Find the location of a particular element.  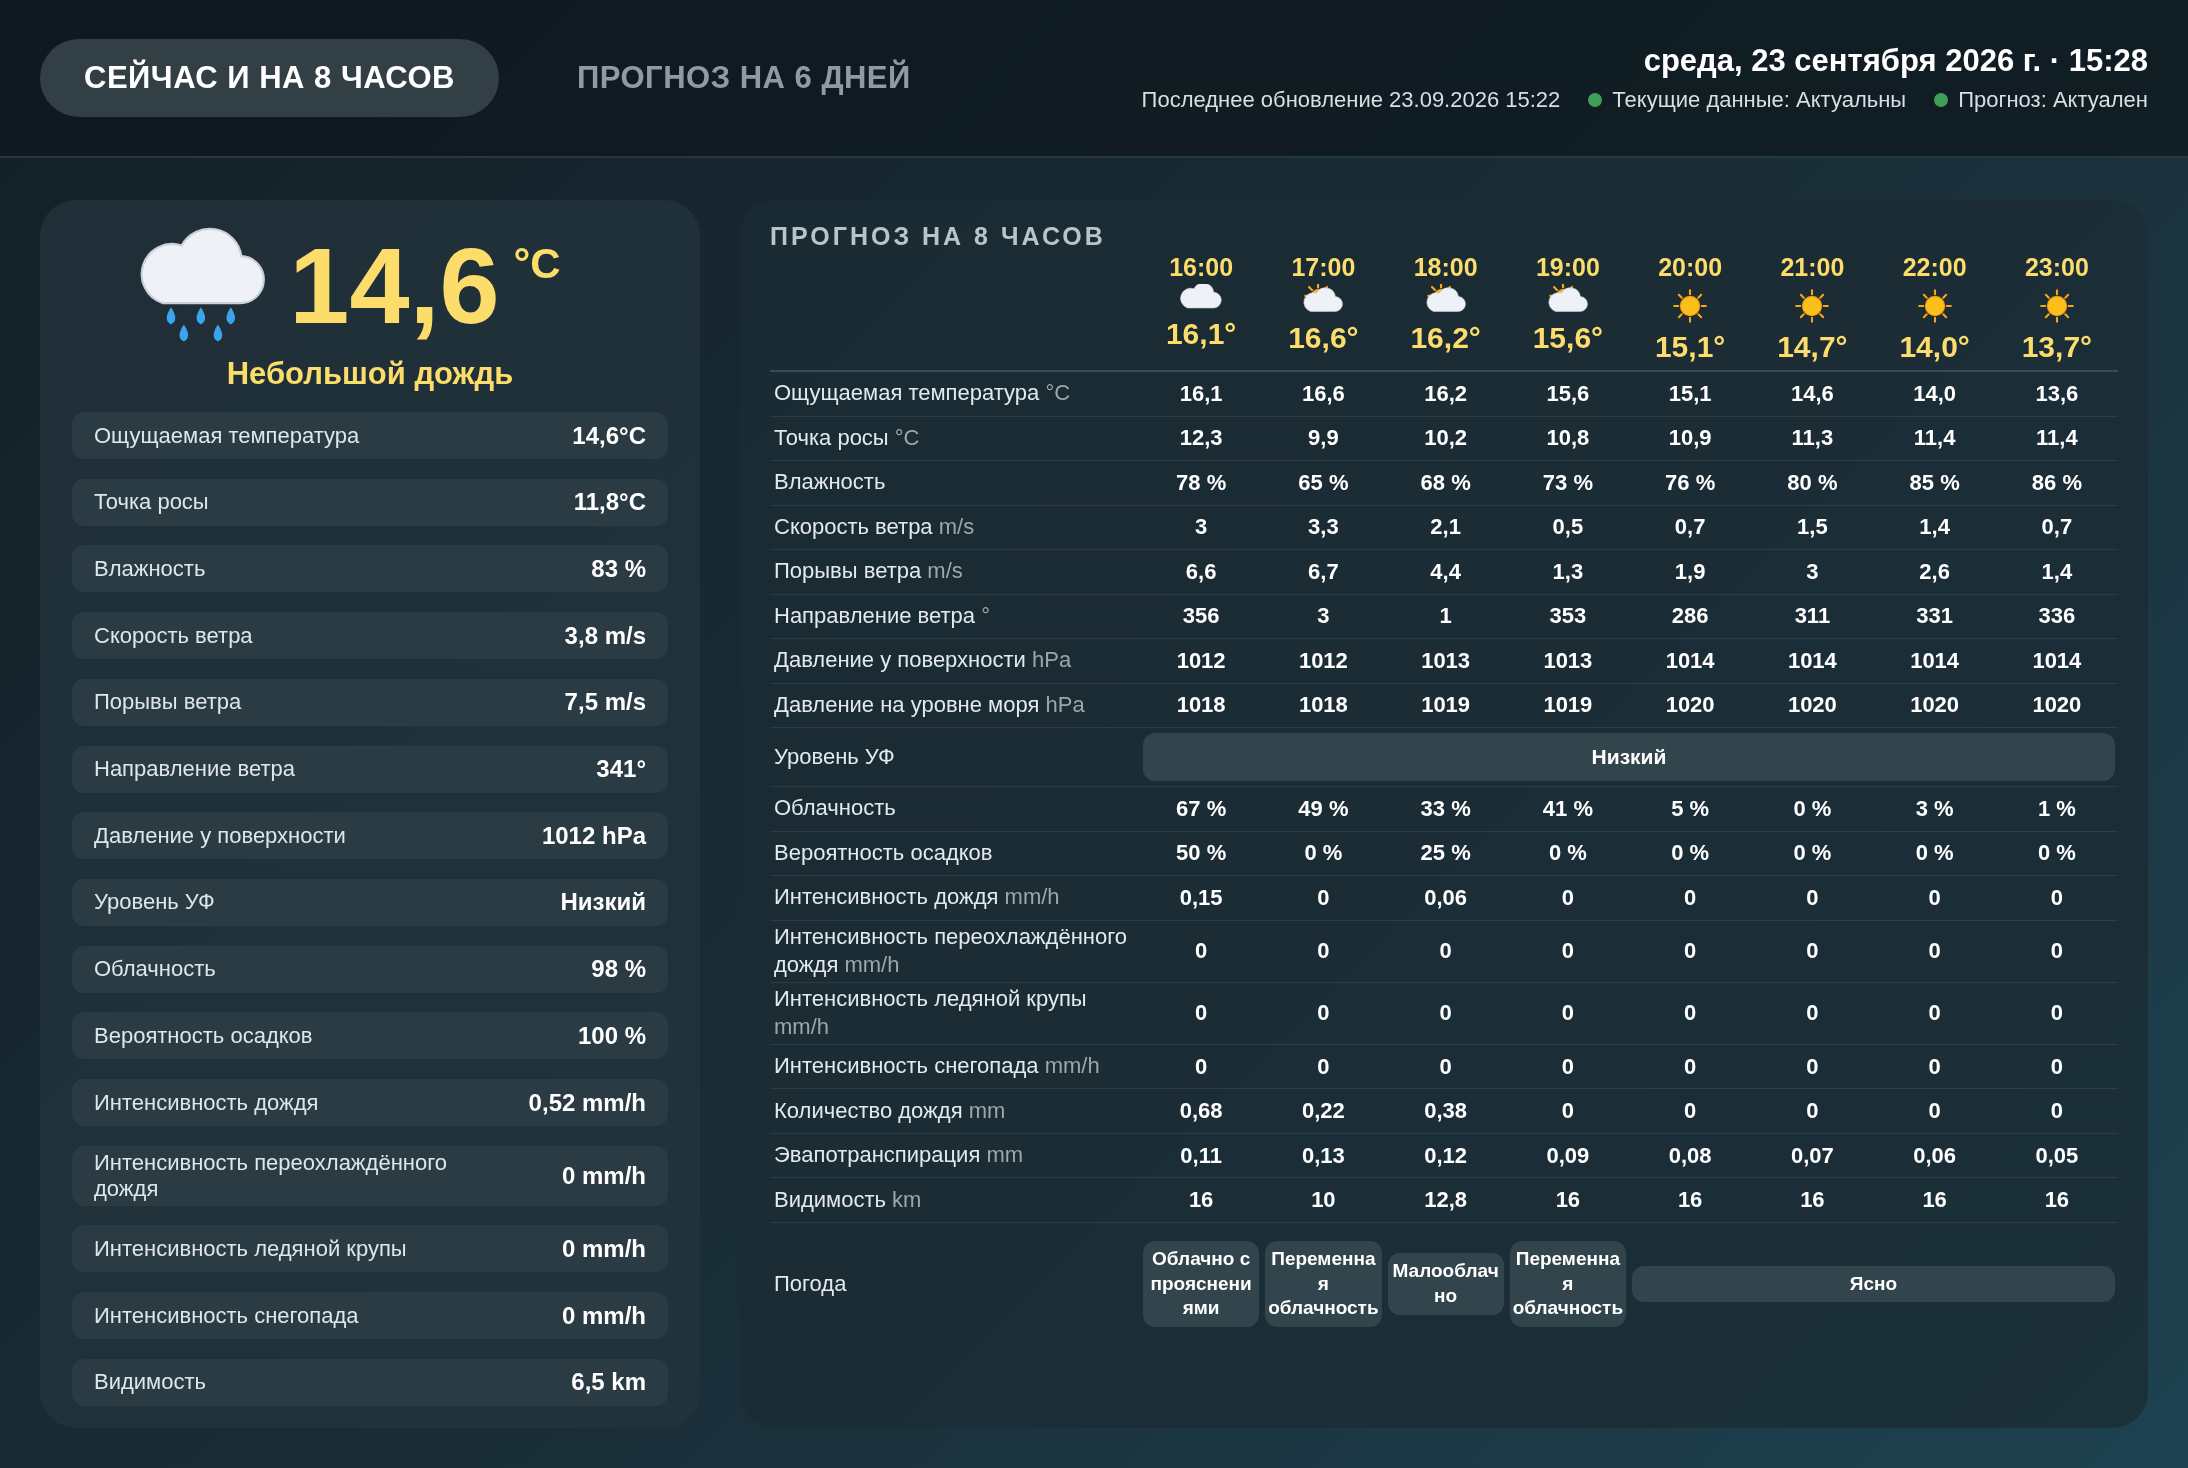

row-label: Интенсивность переохлаждённого дождя mm/h is located at coordinates (950, 951).